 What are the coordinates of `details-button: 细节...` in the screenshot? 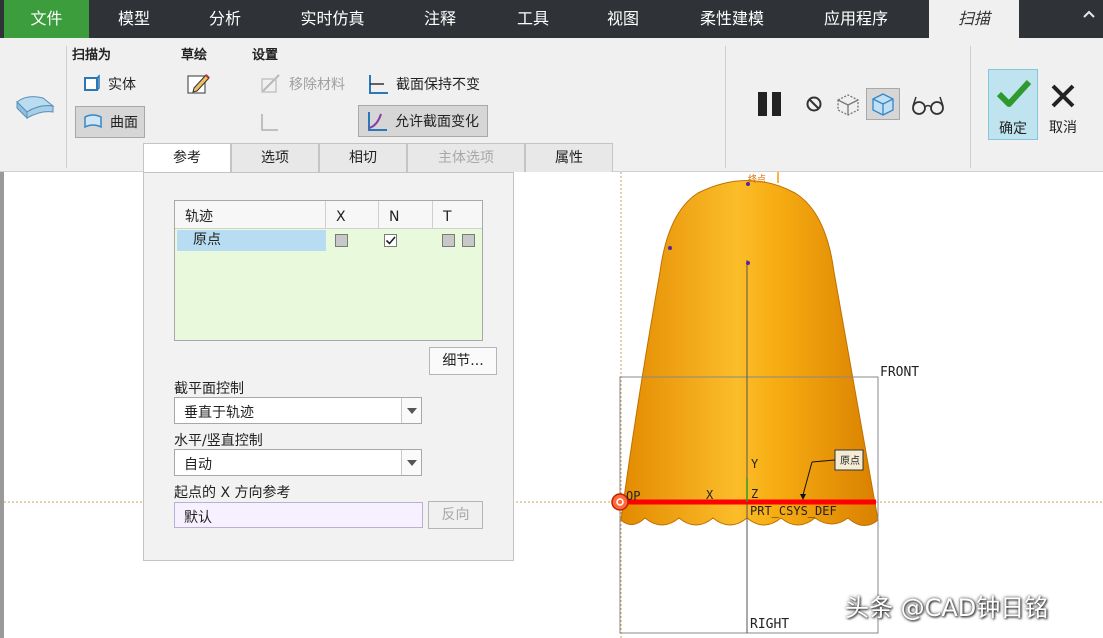 It's located at (463, 361).